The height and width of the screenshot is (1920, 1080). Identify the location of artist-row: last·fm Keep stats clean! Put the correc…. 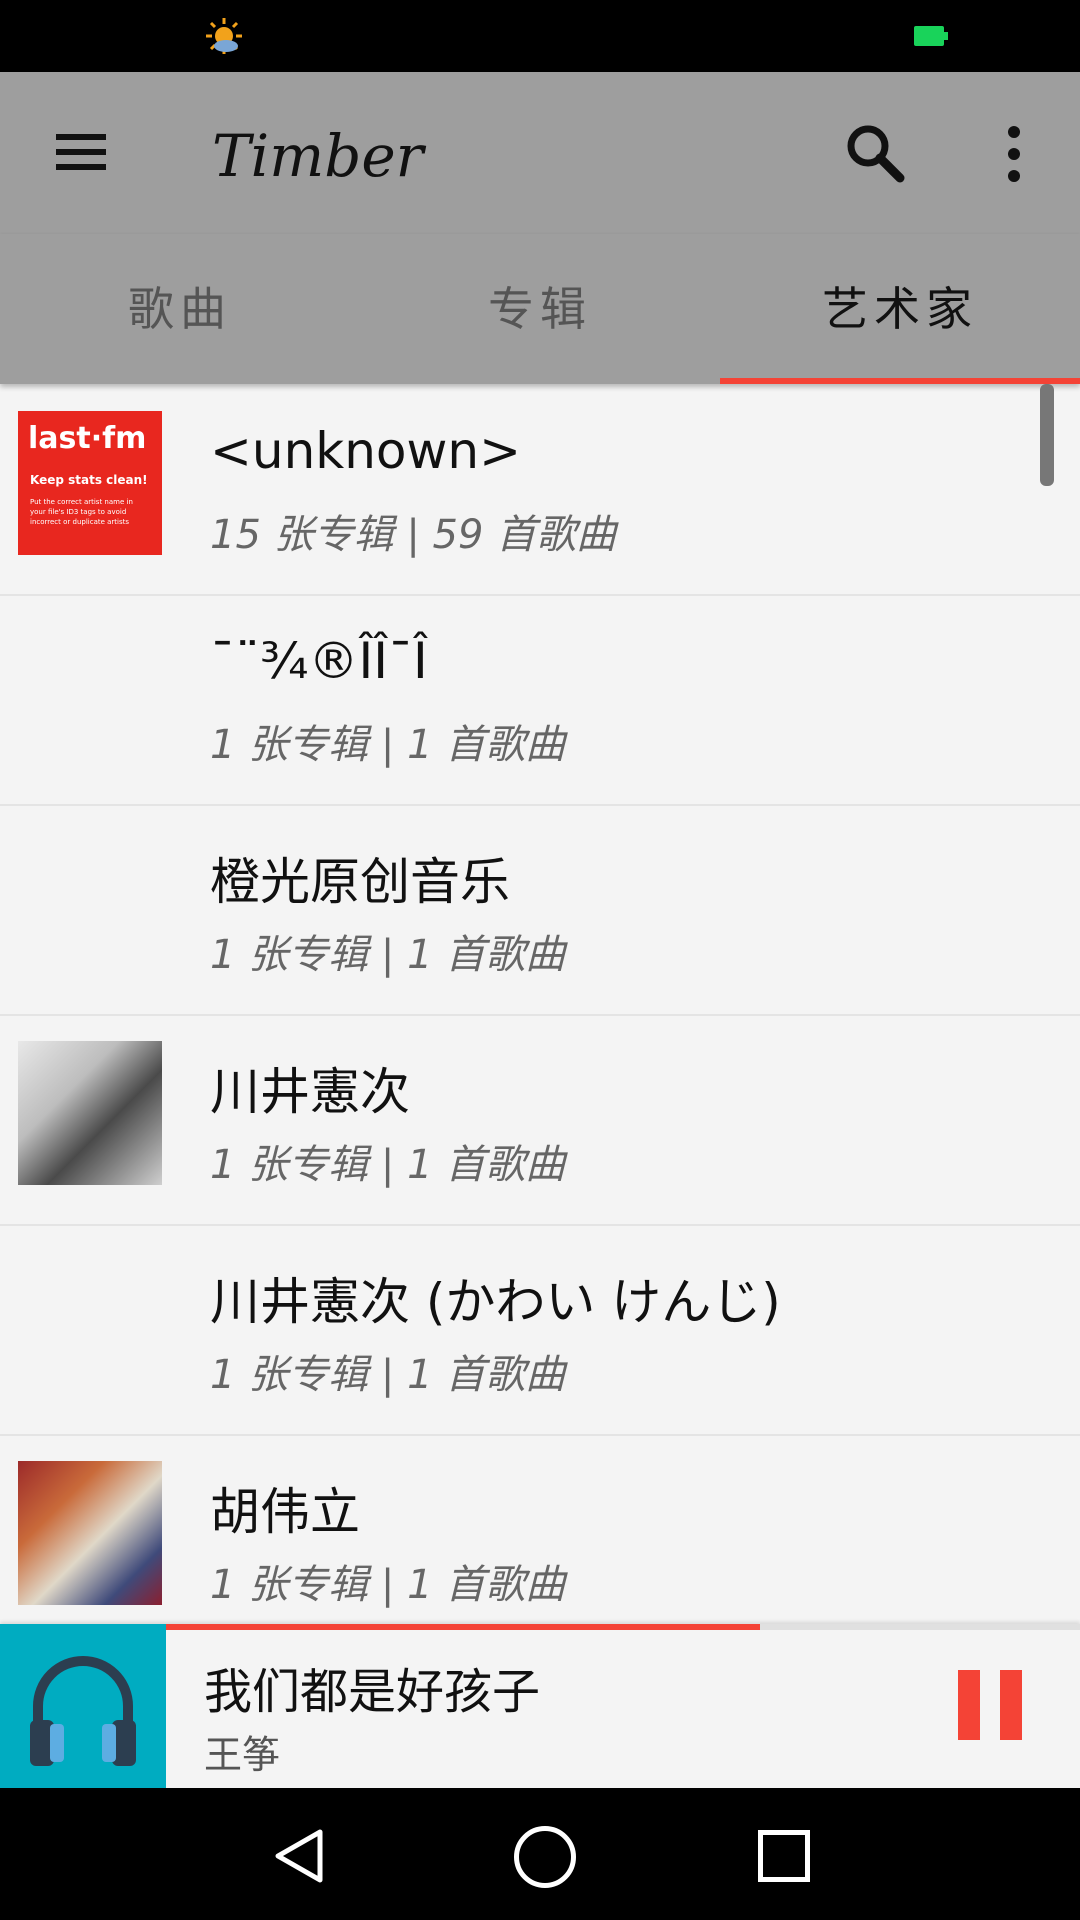
(540, 490).